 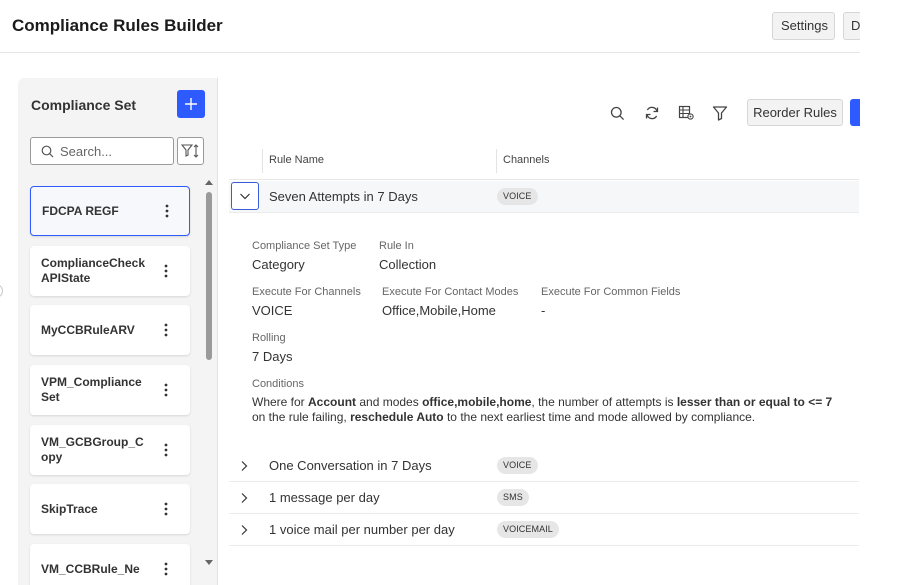 What do you see at coordinates (304, 246) in the screenshot?
I see `compliance-set-type-label: Compliance Set Type` at bounding box center [304, 246].